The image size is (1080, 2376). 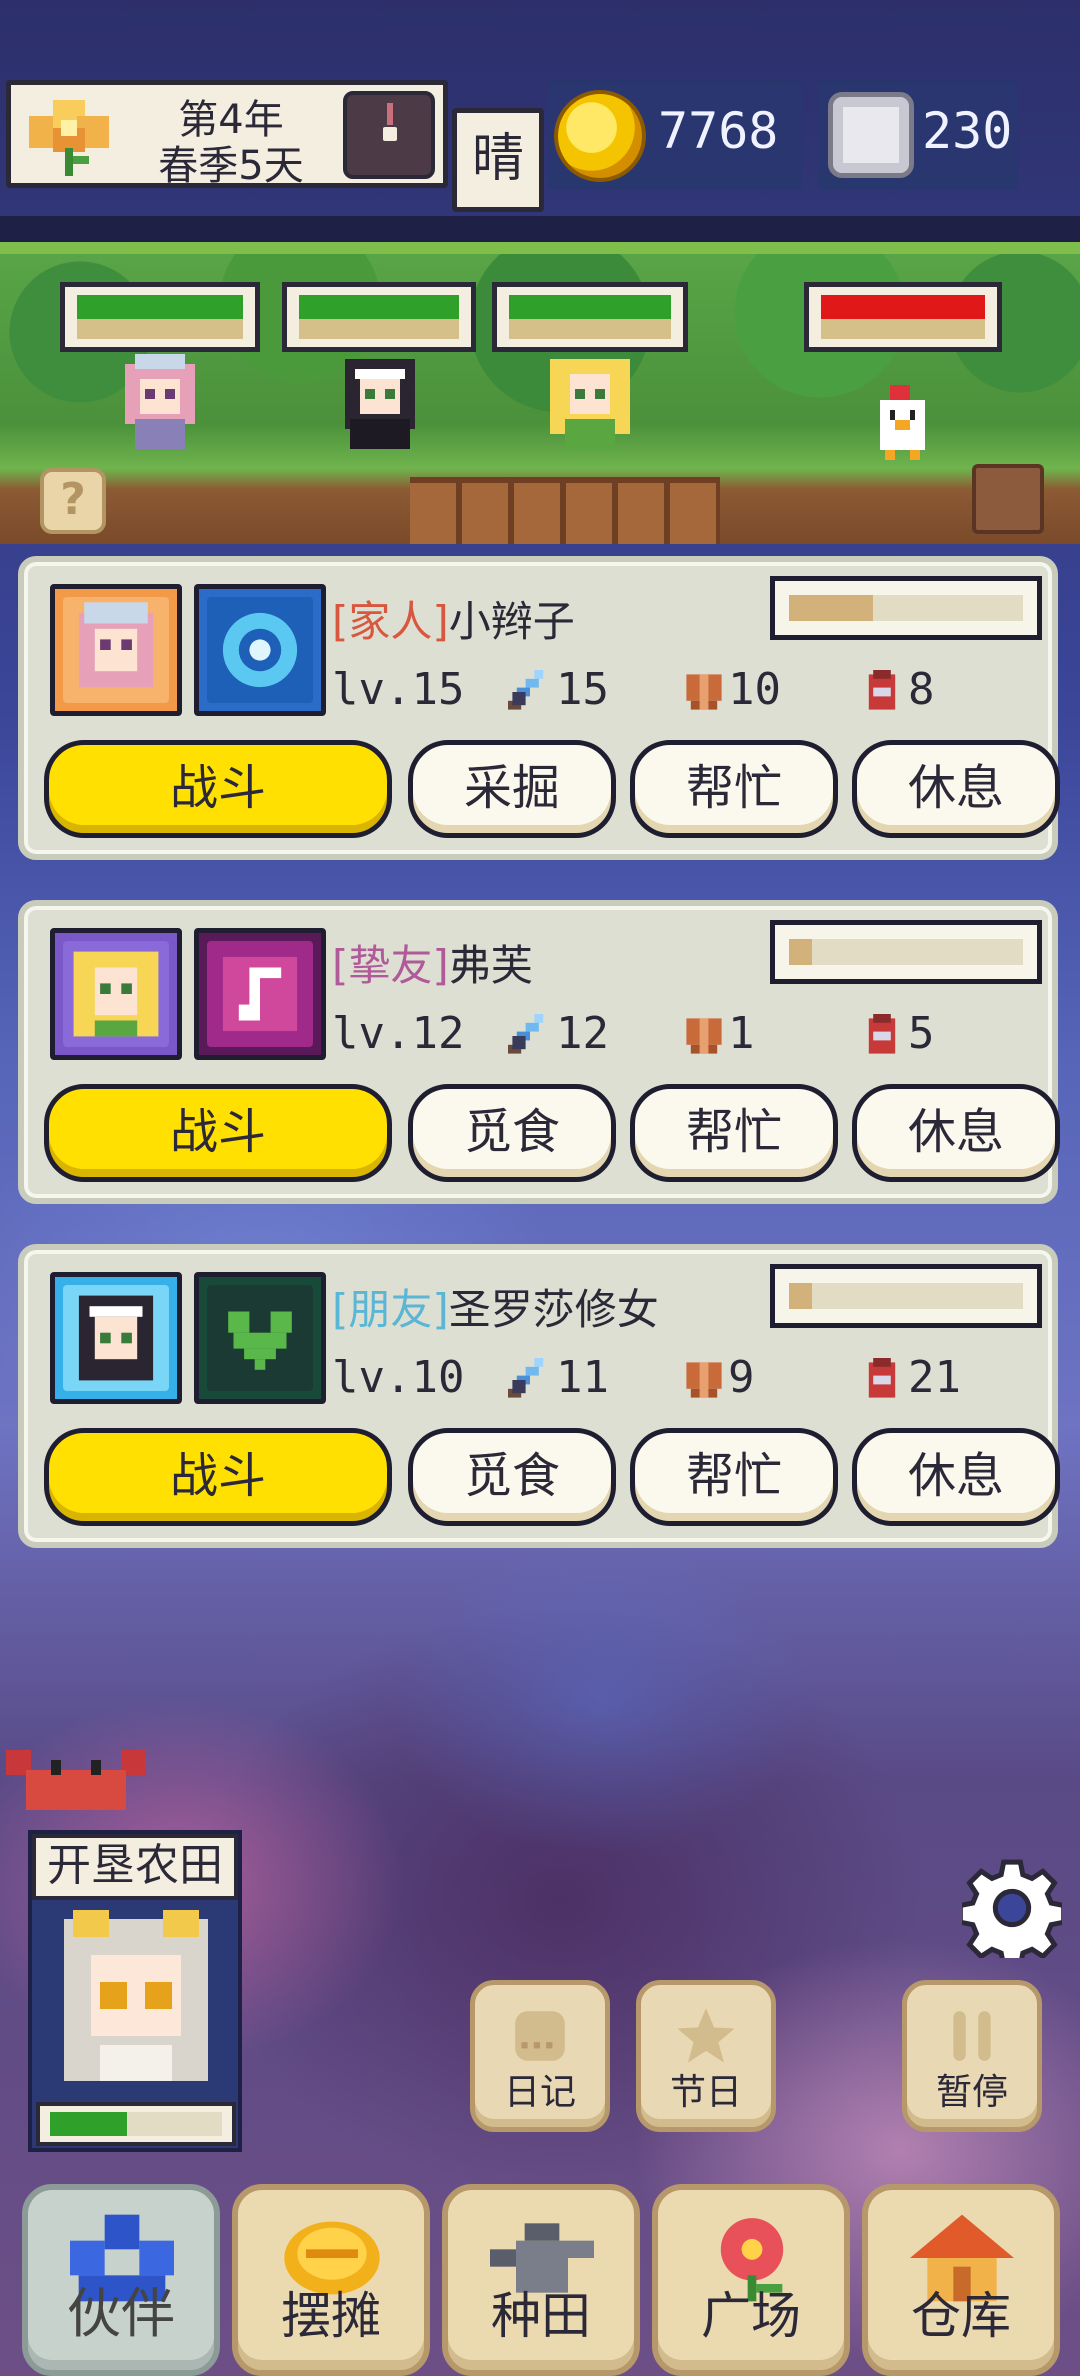 I want to click on nav-companions: 伙伴, so click(x=121, y=2280).